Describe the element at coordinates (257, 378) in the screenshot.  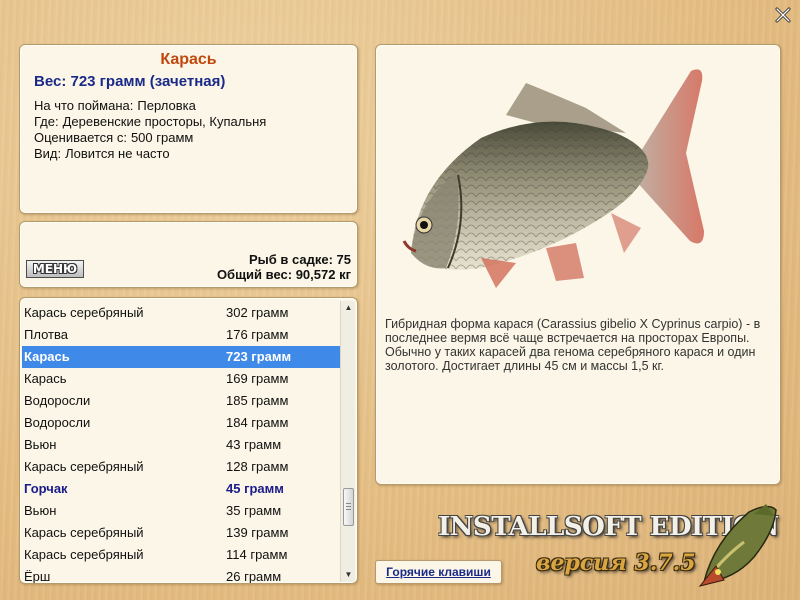
I see `list-item-weight: 169 грамм` at that location.